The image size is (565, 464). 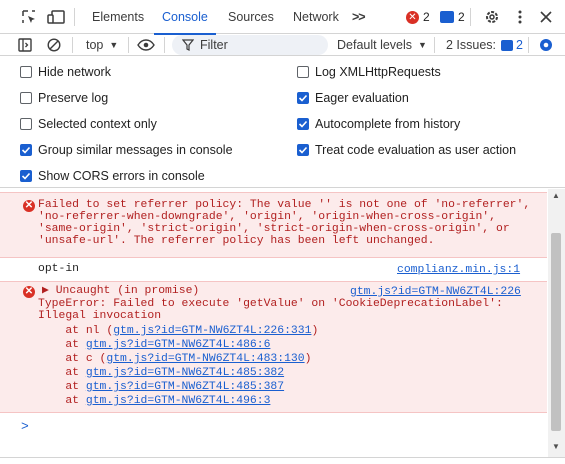 I want to click on option-label: Hide network, so click(x=74, y=72).